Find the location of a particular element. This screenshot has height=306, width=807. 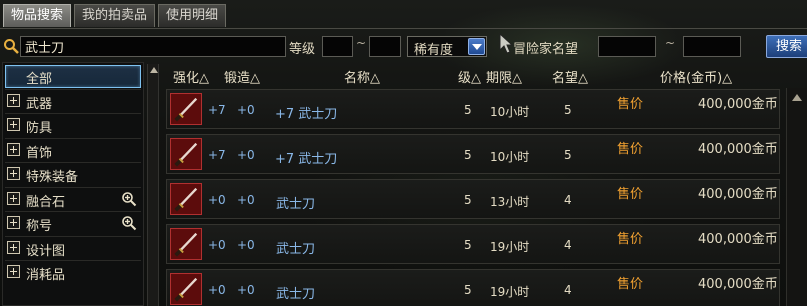

tab-usage-details: 使用明细 is located at coordinates (192, 15).